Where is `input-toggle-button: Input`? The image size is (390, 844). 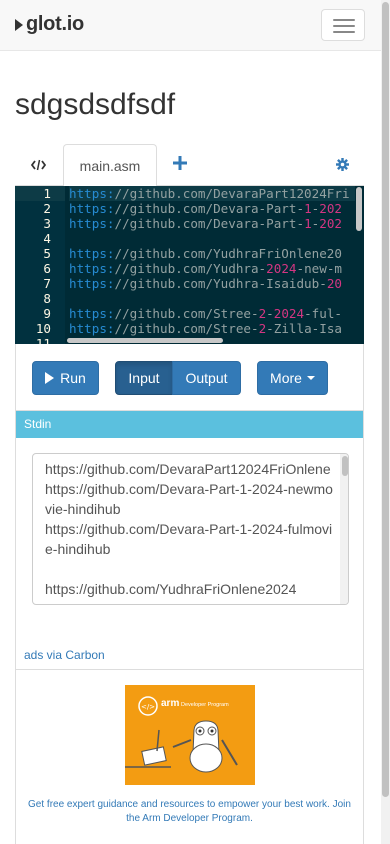 input-toggle-button: Input is located at coordinates (144, 378).